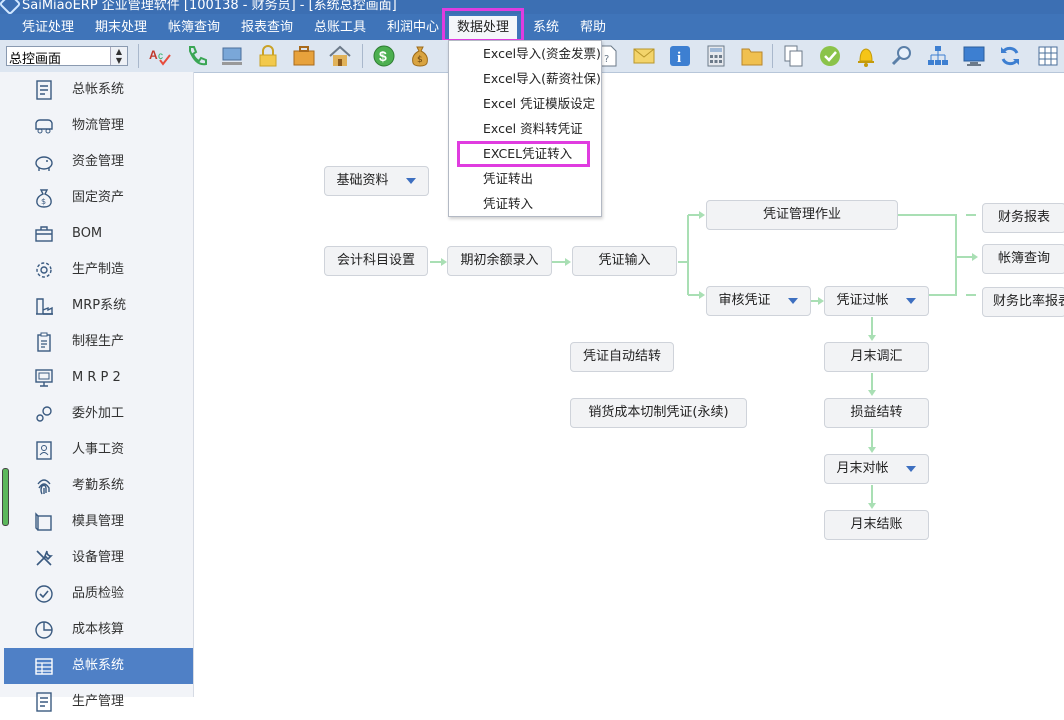 This screenshot has width=1064, height=720. I want to click on node-label: 凭证管理作业, so click(801, 214).